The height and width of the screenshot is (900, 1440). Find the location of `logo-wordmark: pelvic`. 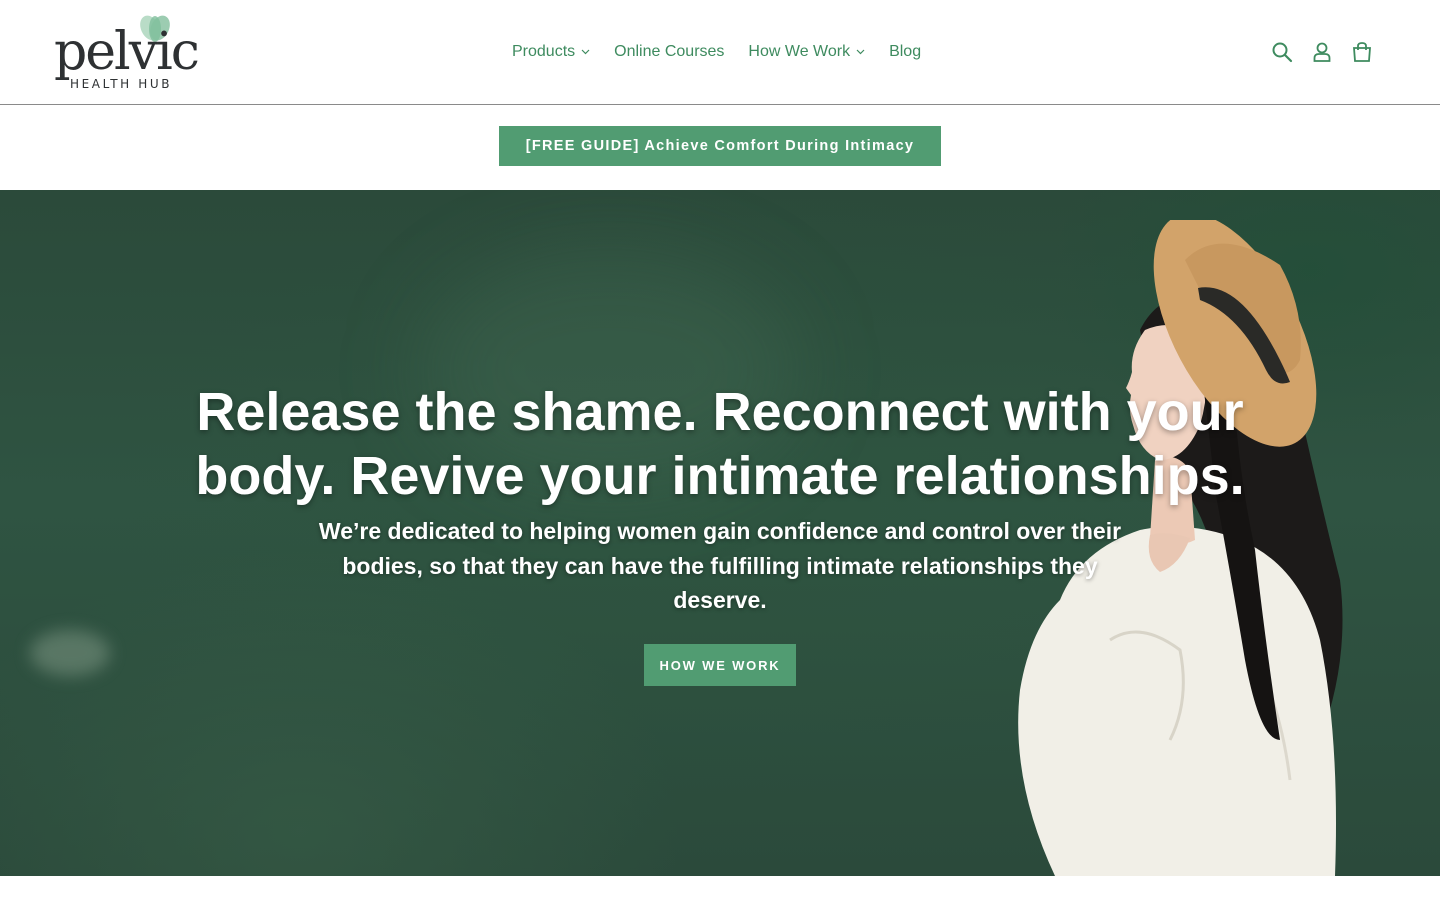

logo-wordmark: pelvic is located at coordinates (127, 52).